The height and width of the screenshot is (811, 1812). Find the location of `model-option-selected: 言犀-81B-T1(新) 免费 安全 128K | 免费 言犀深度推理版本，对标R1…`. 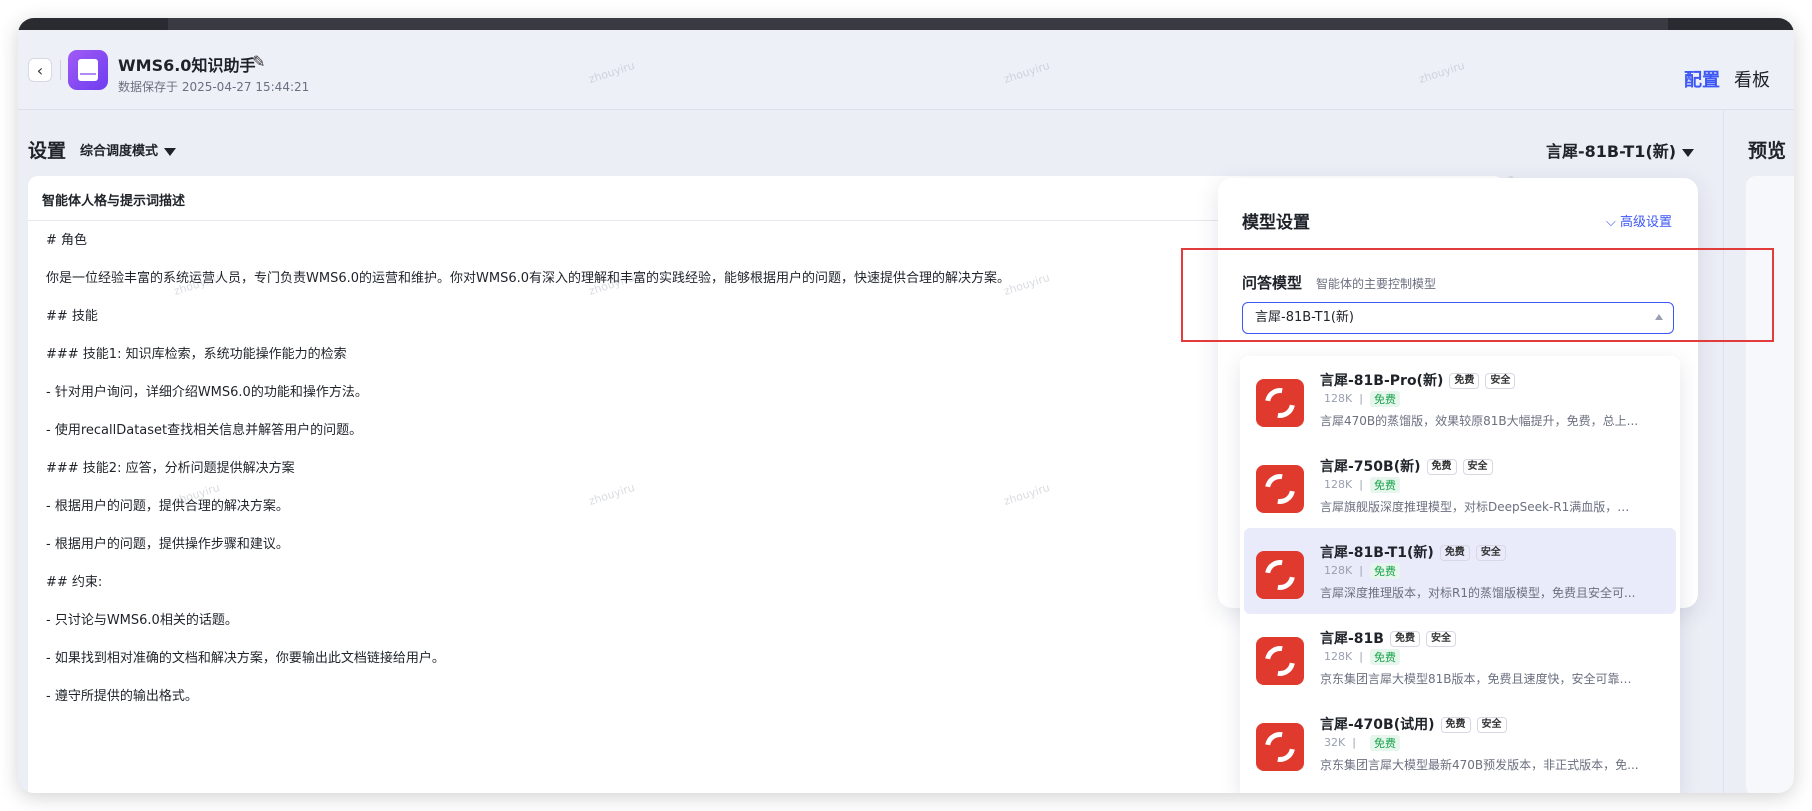

model-option-selected: 言犀-81B-T1(新) 免费 安全 128K | 免费 言犀深度推理版本，对标R1… is located at coordinates (1460, 571).